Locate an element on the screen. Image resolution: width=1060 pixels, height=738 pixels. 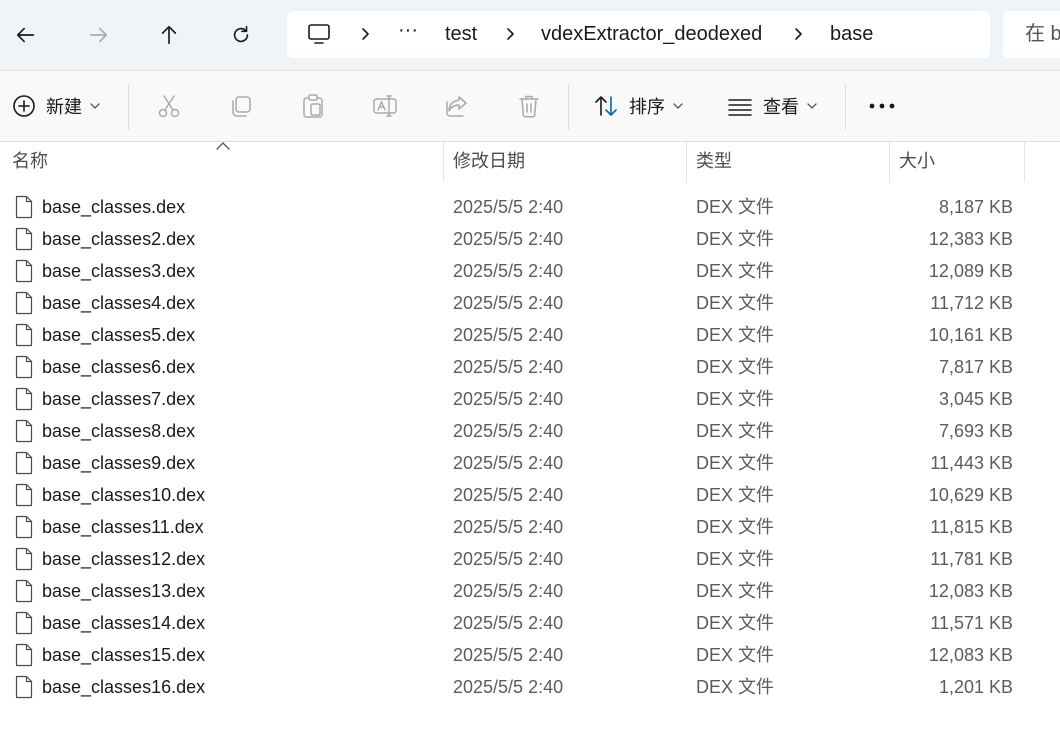
file-name: base_classes.dex is located at coordinates (113, 207).